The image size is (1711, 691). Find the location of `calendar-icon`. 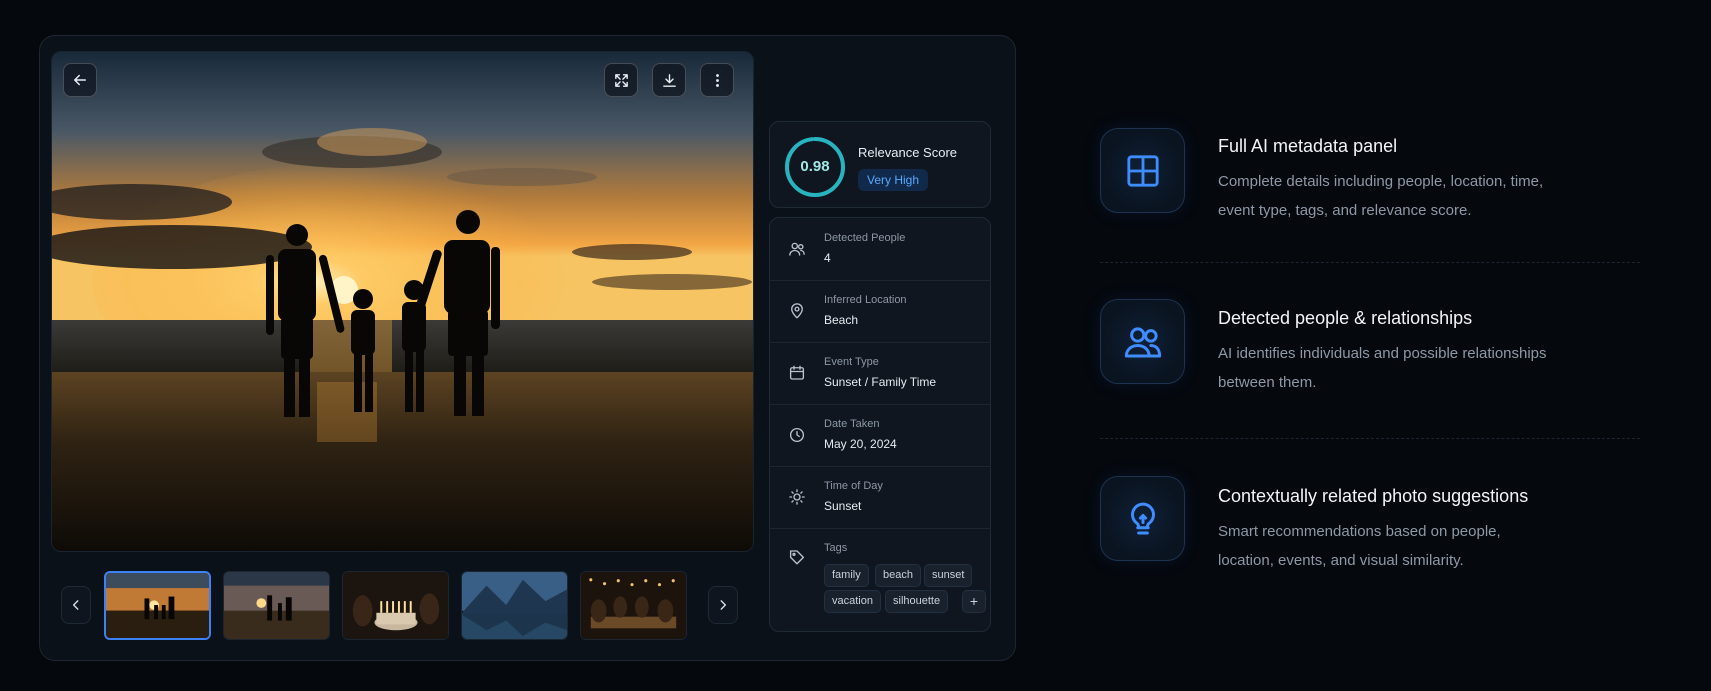

calendar-icon is located at coordinates (797, 372).